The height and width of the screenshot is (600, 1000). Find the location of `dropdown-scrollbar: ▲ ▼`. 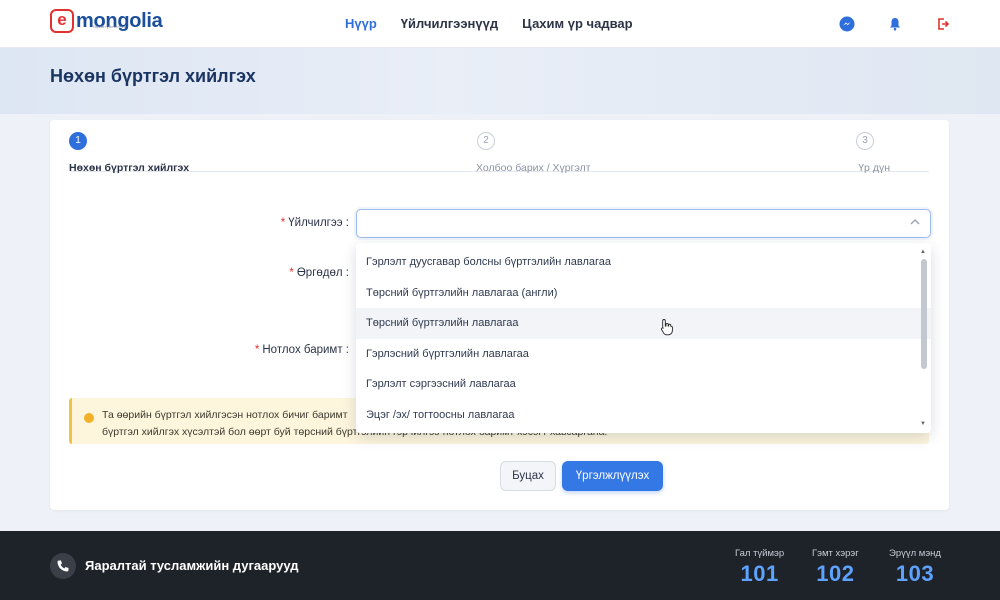

dropdown-scrollbar: ▲ ▼ is located at coordinates (924, 338).